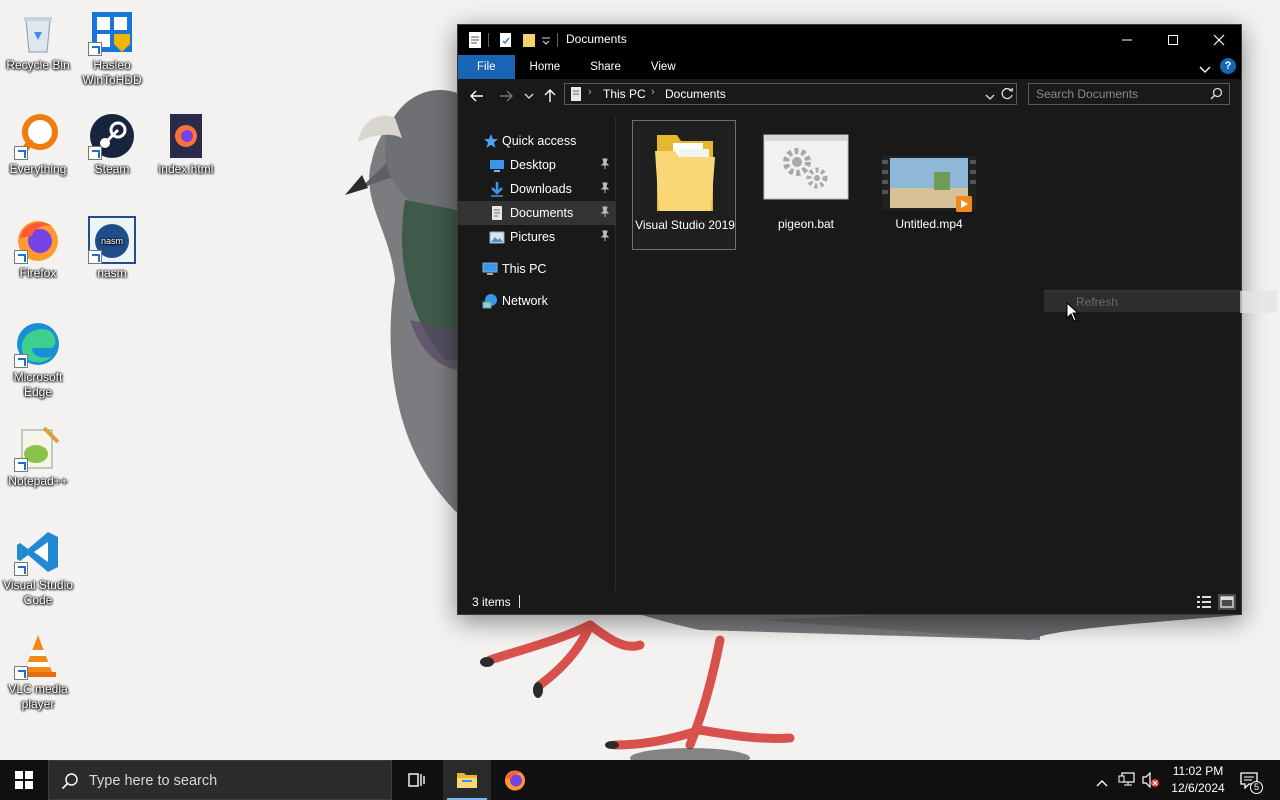  What do you see at coordinates (497, 189) in the screenshot?
I see `download-arrow-icon` at bounding box center [497, 189].